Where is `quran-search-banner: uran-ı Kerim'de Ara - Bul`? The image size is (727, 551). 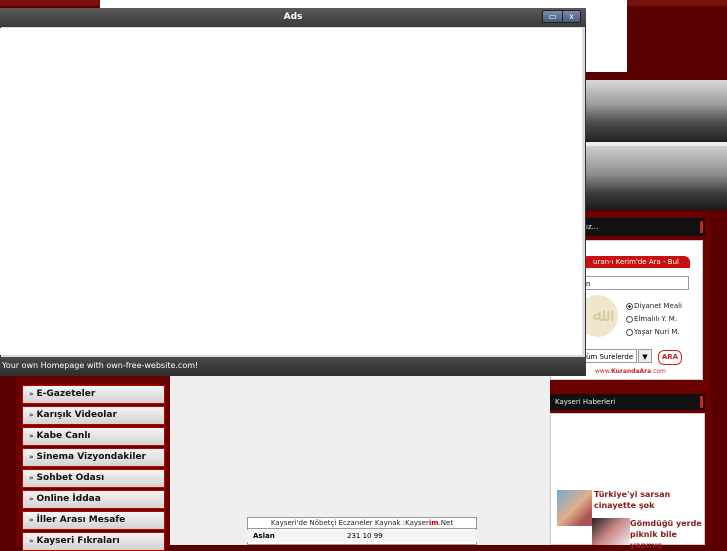
quran-search-banner: uran-ı Kerim'de Ara - Bul is located at coordinates (636, 262).